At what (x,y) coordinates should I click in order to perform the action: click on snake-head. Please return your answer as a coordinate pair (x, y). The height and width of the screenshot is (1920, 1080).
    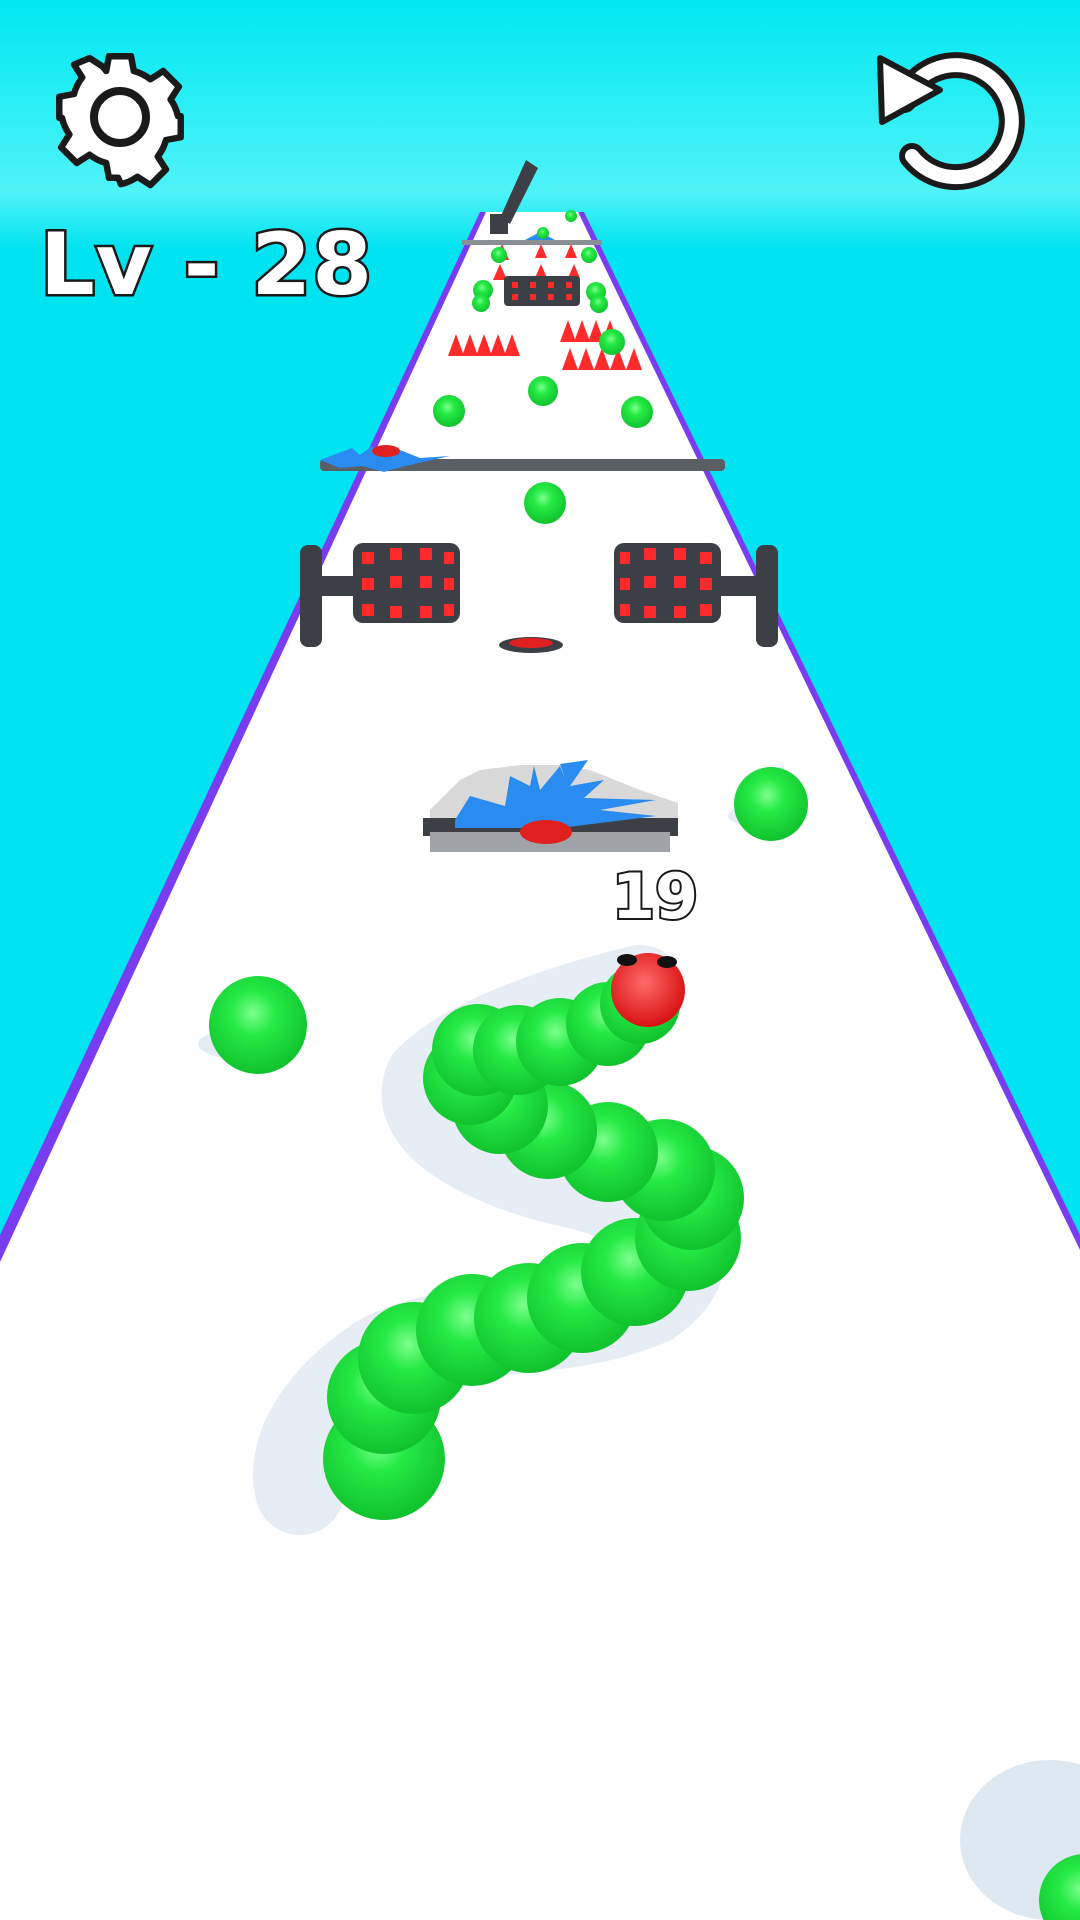
    Looking at the image, I should click on (648, 990).